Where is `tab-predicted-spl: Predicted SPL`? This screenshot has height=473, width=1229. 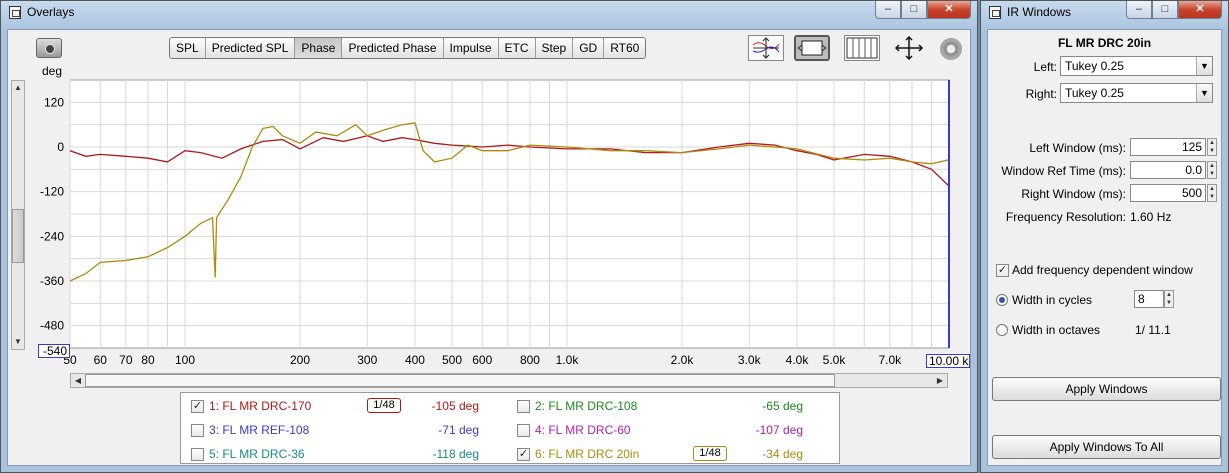
tab-predicted-spl: Predicted SPL is located at coordinates (250, 48).